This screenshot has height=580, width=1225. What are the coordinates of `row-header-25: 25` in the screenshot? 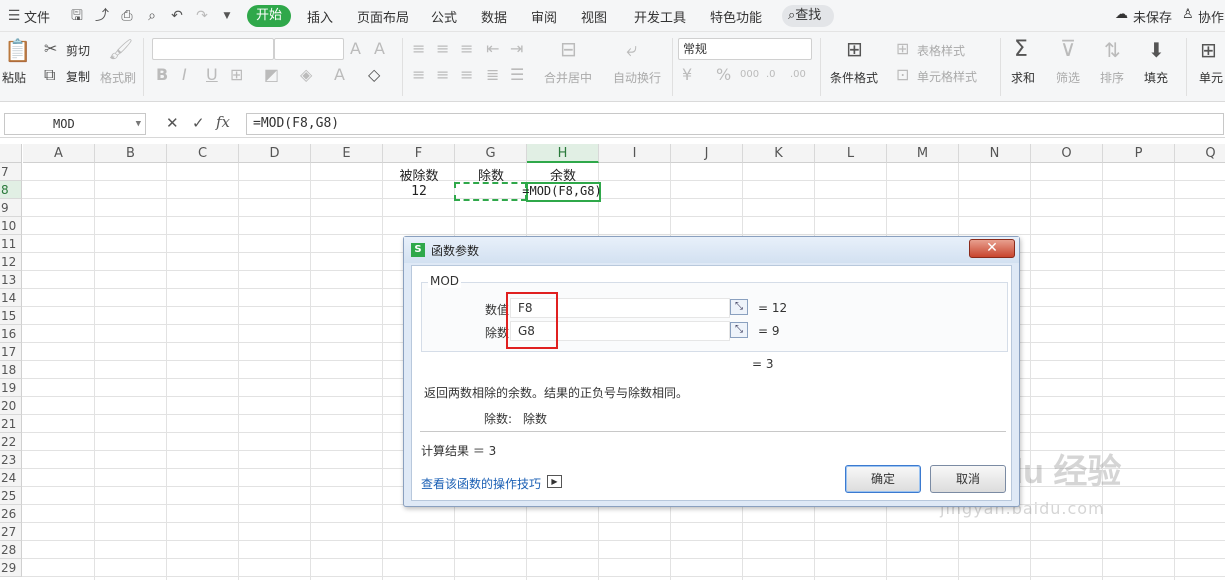 It's located at (11, 496).